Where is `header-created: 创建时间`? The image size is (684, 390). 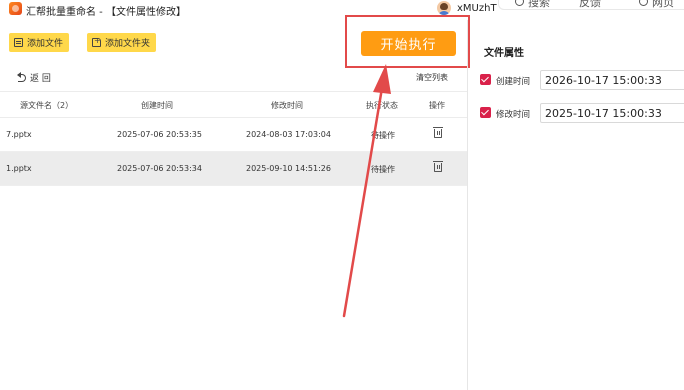 header-created: 创建时间 is located at coordinates (157, 105).